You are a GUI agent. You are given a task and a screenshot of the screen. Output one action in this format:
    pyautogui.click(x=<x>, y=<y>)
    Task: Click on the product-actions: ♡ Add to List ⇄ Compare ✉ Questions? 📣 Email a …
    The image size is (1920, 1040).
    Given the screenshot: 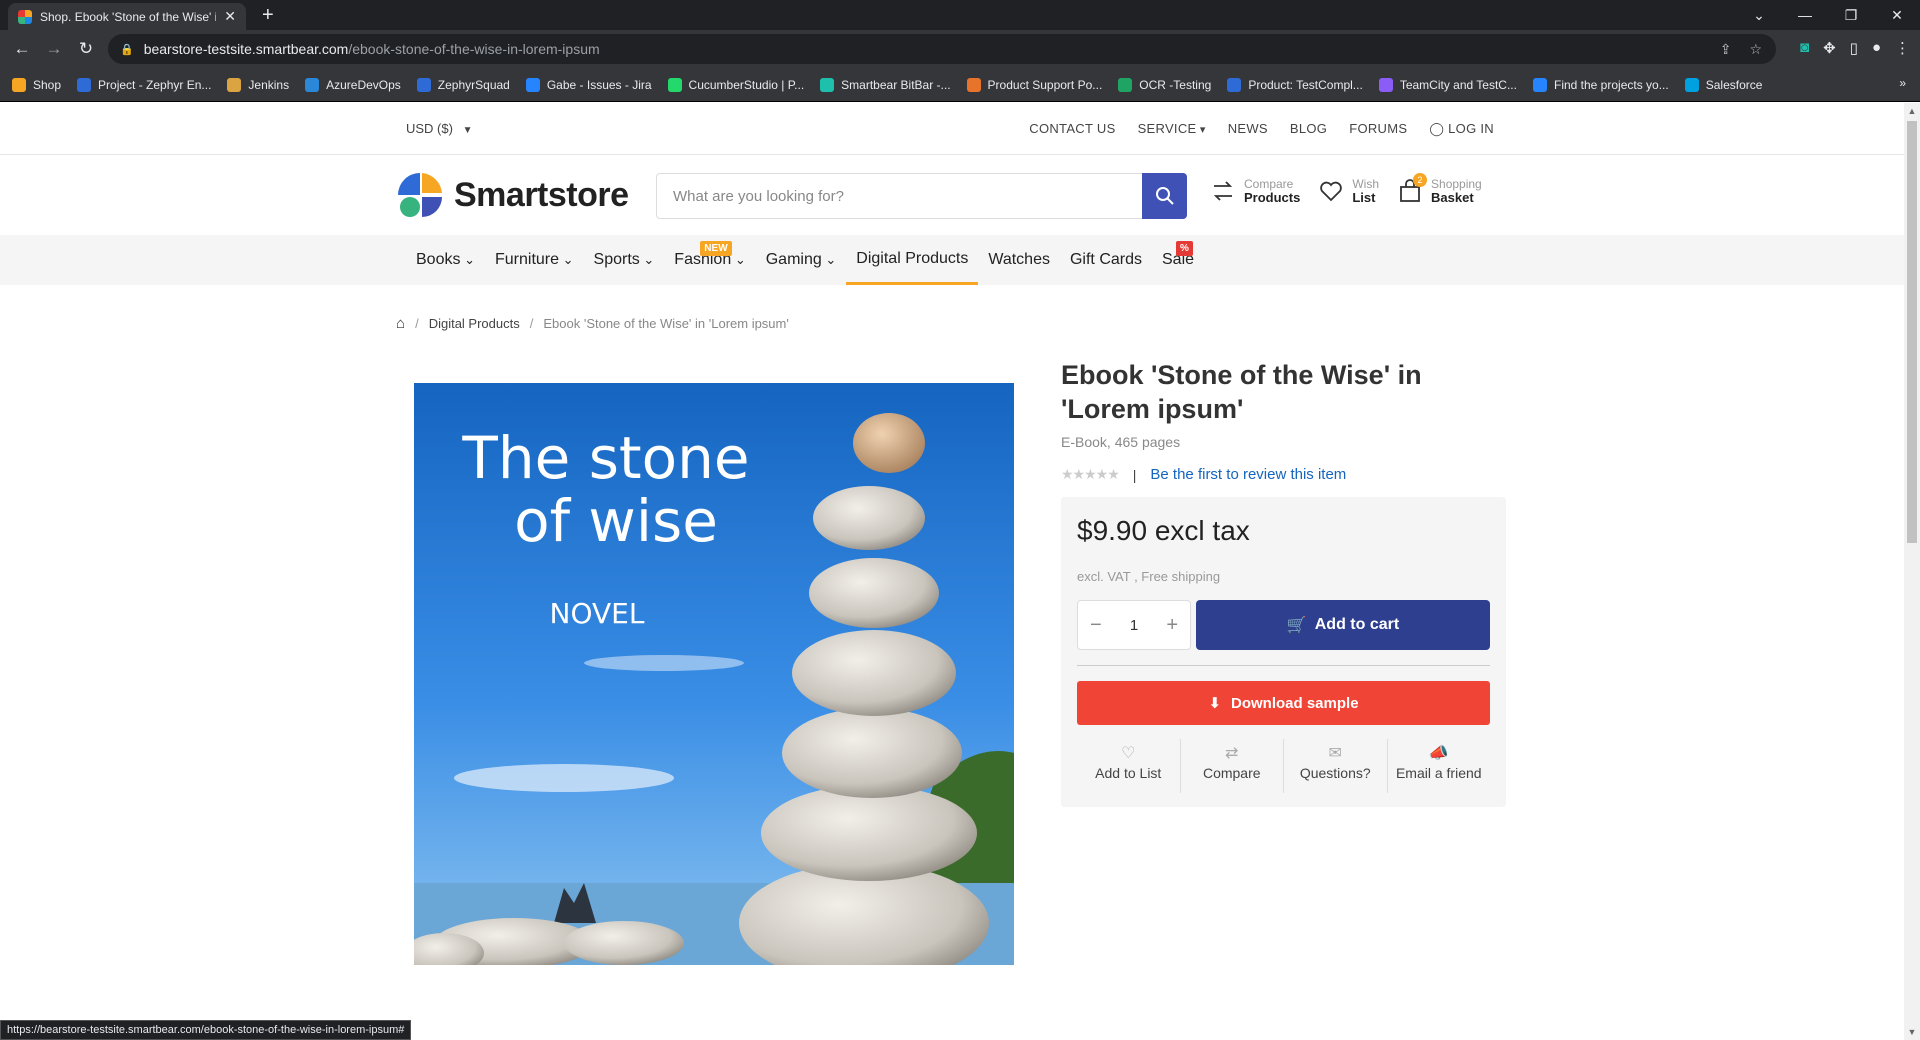 What is the action you would take?
    pyautogui.click(x=1283, y=766)
    